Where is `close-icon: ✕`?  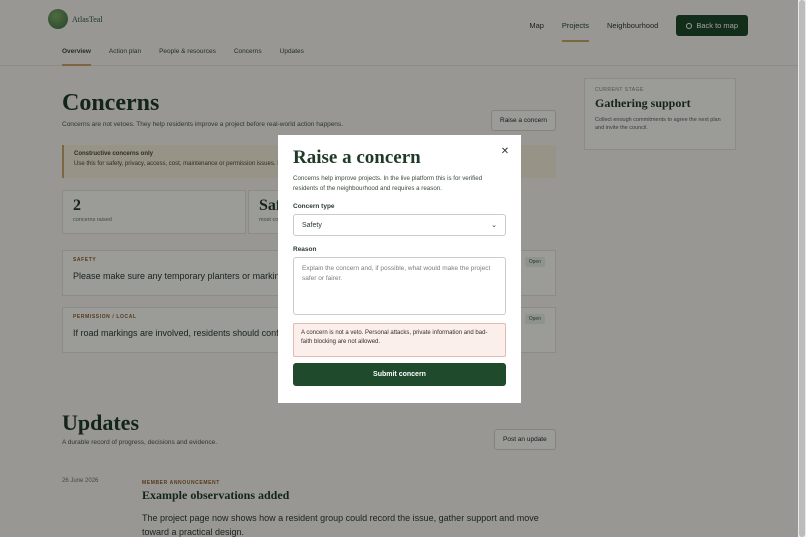
close-icon: ✕ is located at coordinates (505, 151).